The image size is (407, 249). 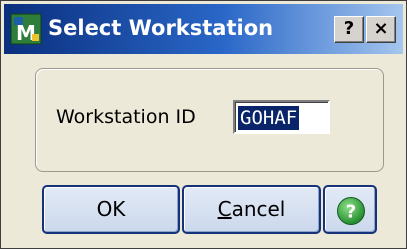 What do you see at coordinates (111, 209) in the screenshot?
I see `ok-button: OK` at bounding box center [111, 209].